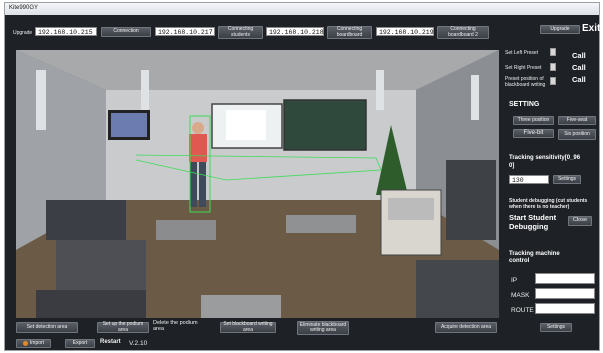 This screenshot has width=603, height=353. Describe the element at coordinates (579, 55) in the screenshot. I see `call-button-1: Call` at that location.